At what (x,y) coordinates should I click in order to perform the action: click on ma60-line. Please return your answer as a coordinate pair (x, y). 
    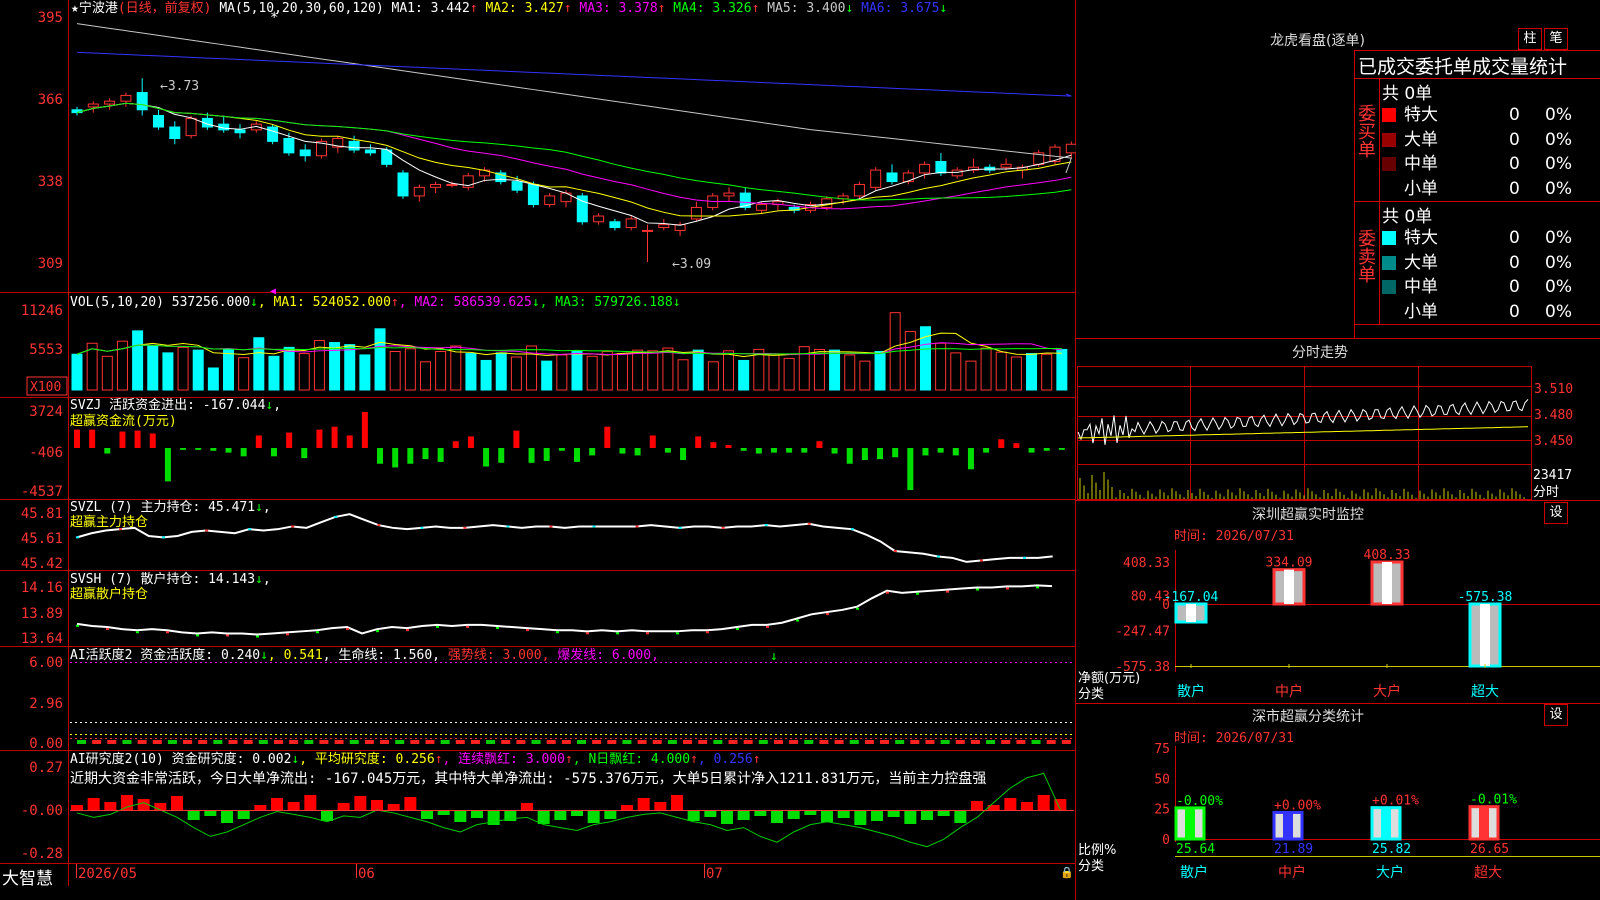
    Looking at the image, I should click on (574, 98).